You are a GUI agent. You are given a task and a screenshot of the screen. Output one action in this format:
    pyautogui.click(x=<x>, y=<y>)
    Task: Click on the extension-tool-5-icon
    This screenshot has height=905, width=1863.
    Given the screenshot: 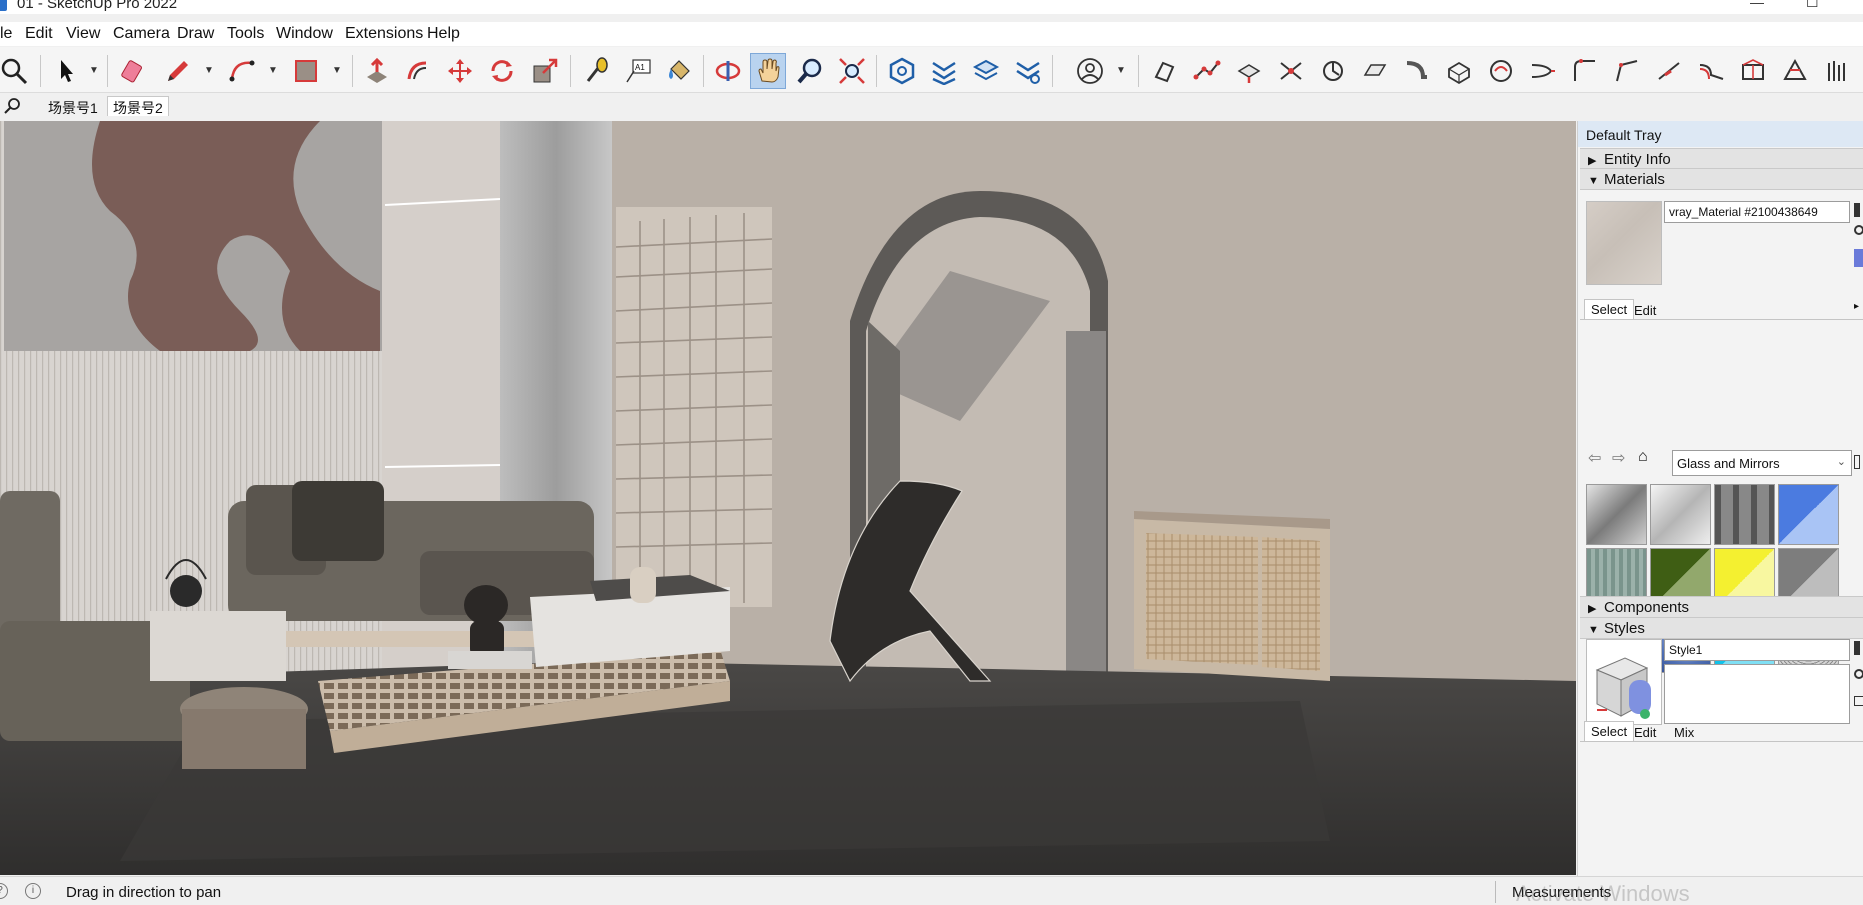 What is the action you would take?
    pyautogui.click(x=1333, y=71)
    